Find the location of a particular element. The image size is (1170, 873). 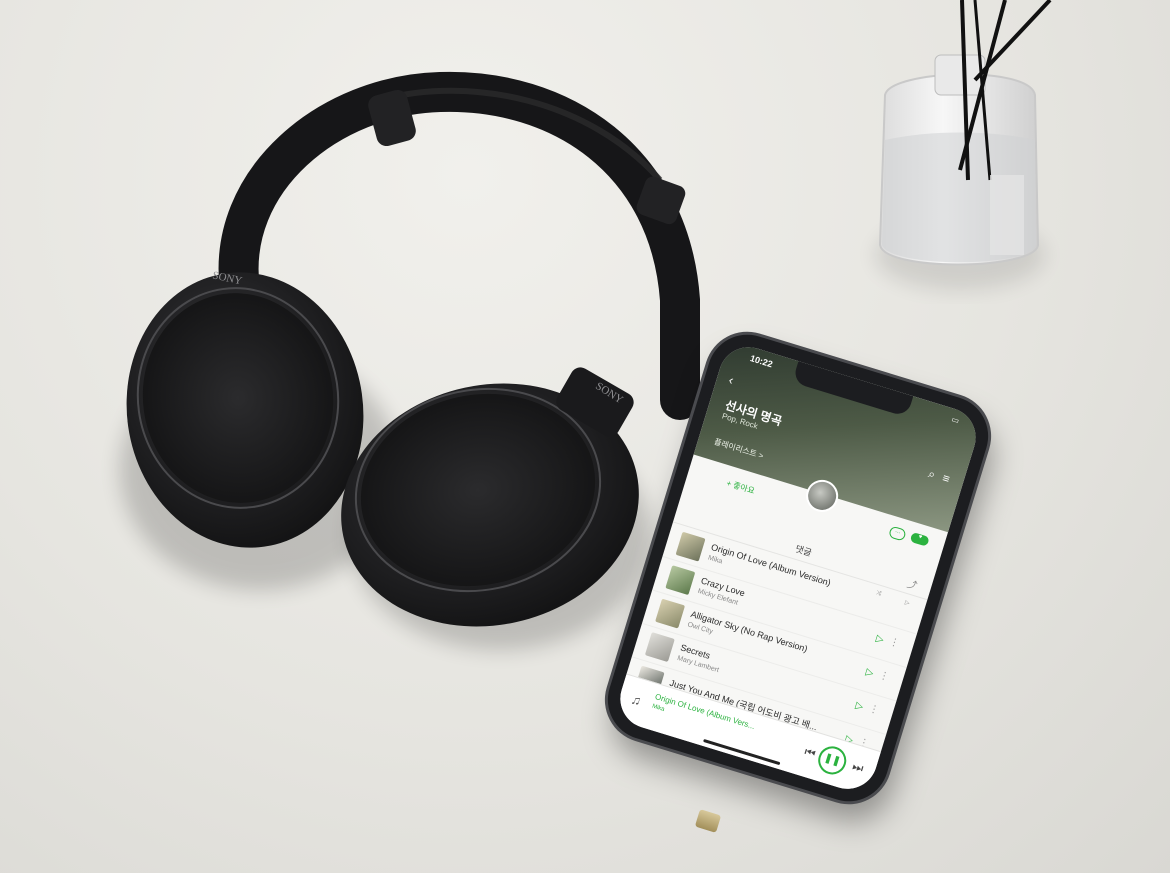

next-icon: ⏭ is located at coordinates (857, 768).